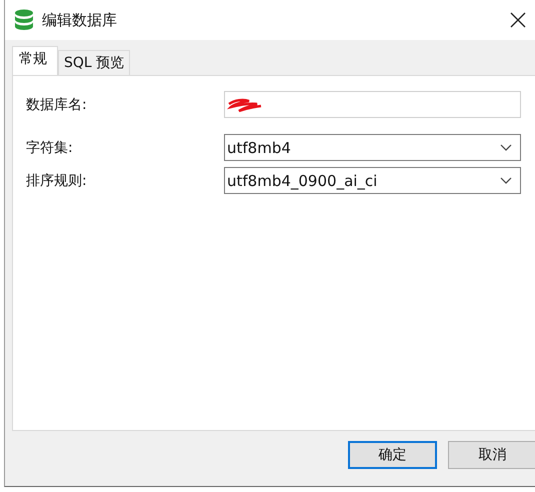  I want to click on field-label: 字符集:, so click(50, 147).